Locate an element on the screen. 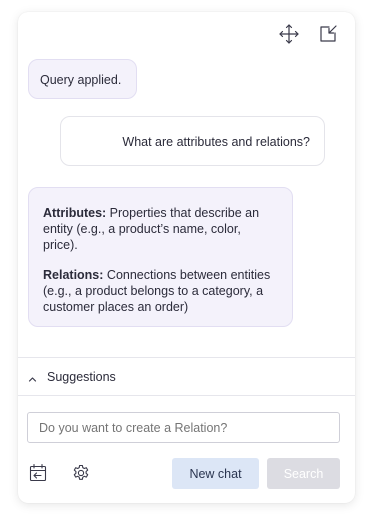  chat-header is located at coordinates (186, 34).